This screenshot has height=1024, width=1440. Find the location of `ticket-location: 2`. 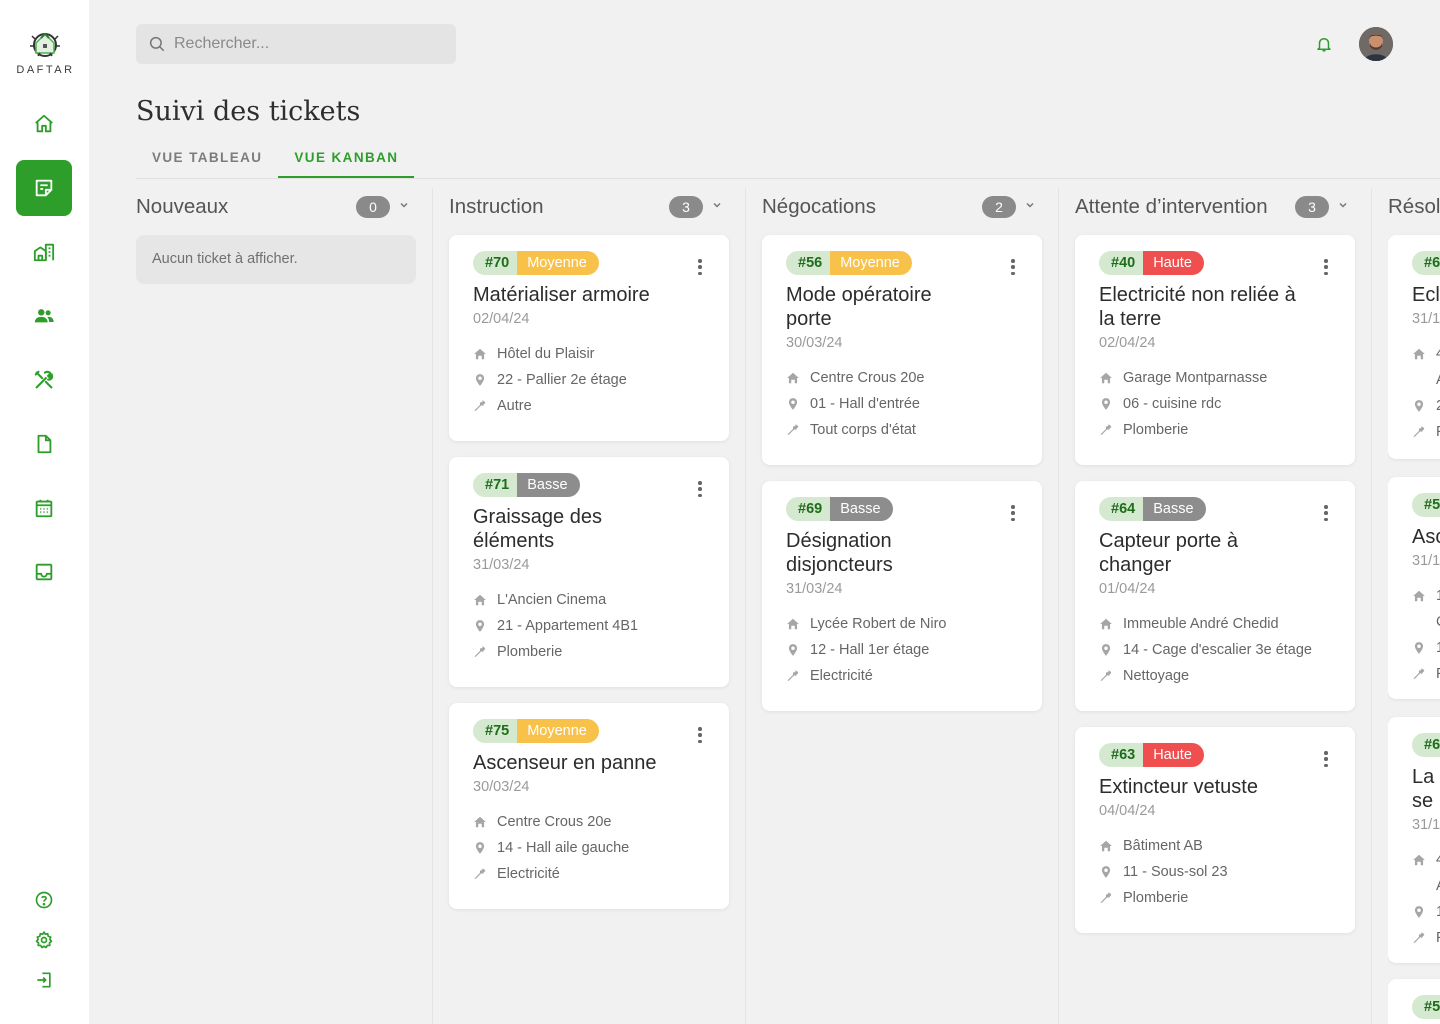

ticket-location: 2 is located at coordinates (1426, 406).